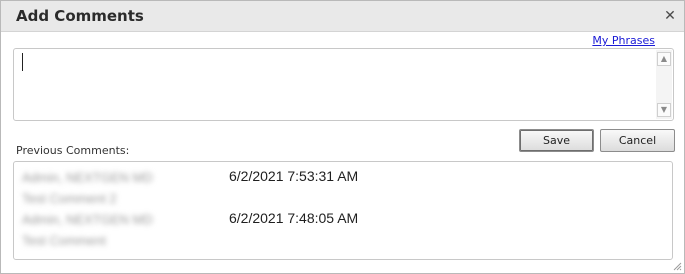  I want to click on comment-text: Test Comment 2, so click(69, 198).